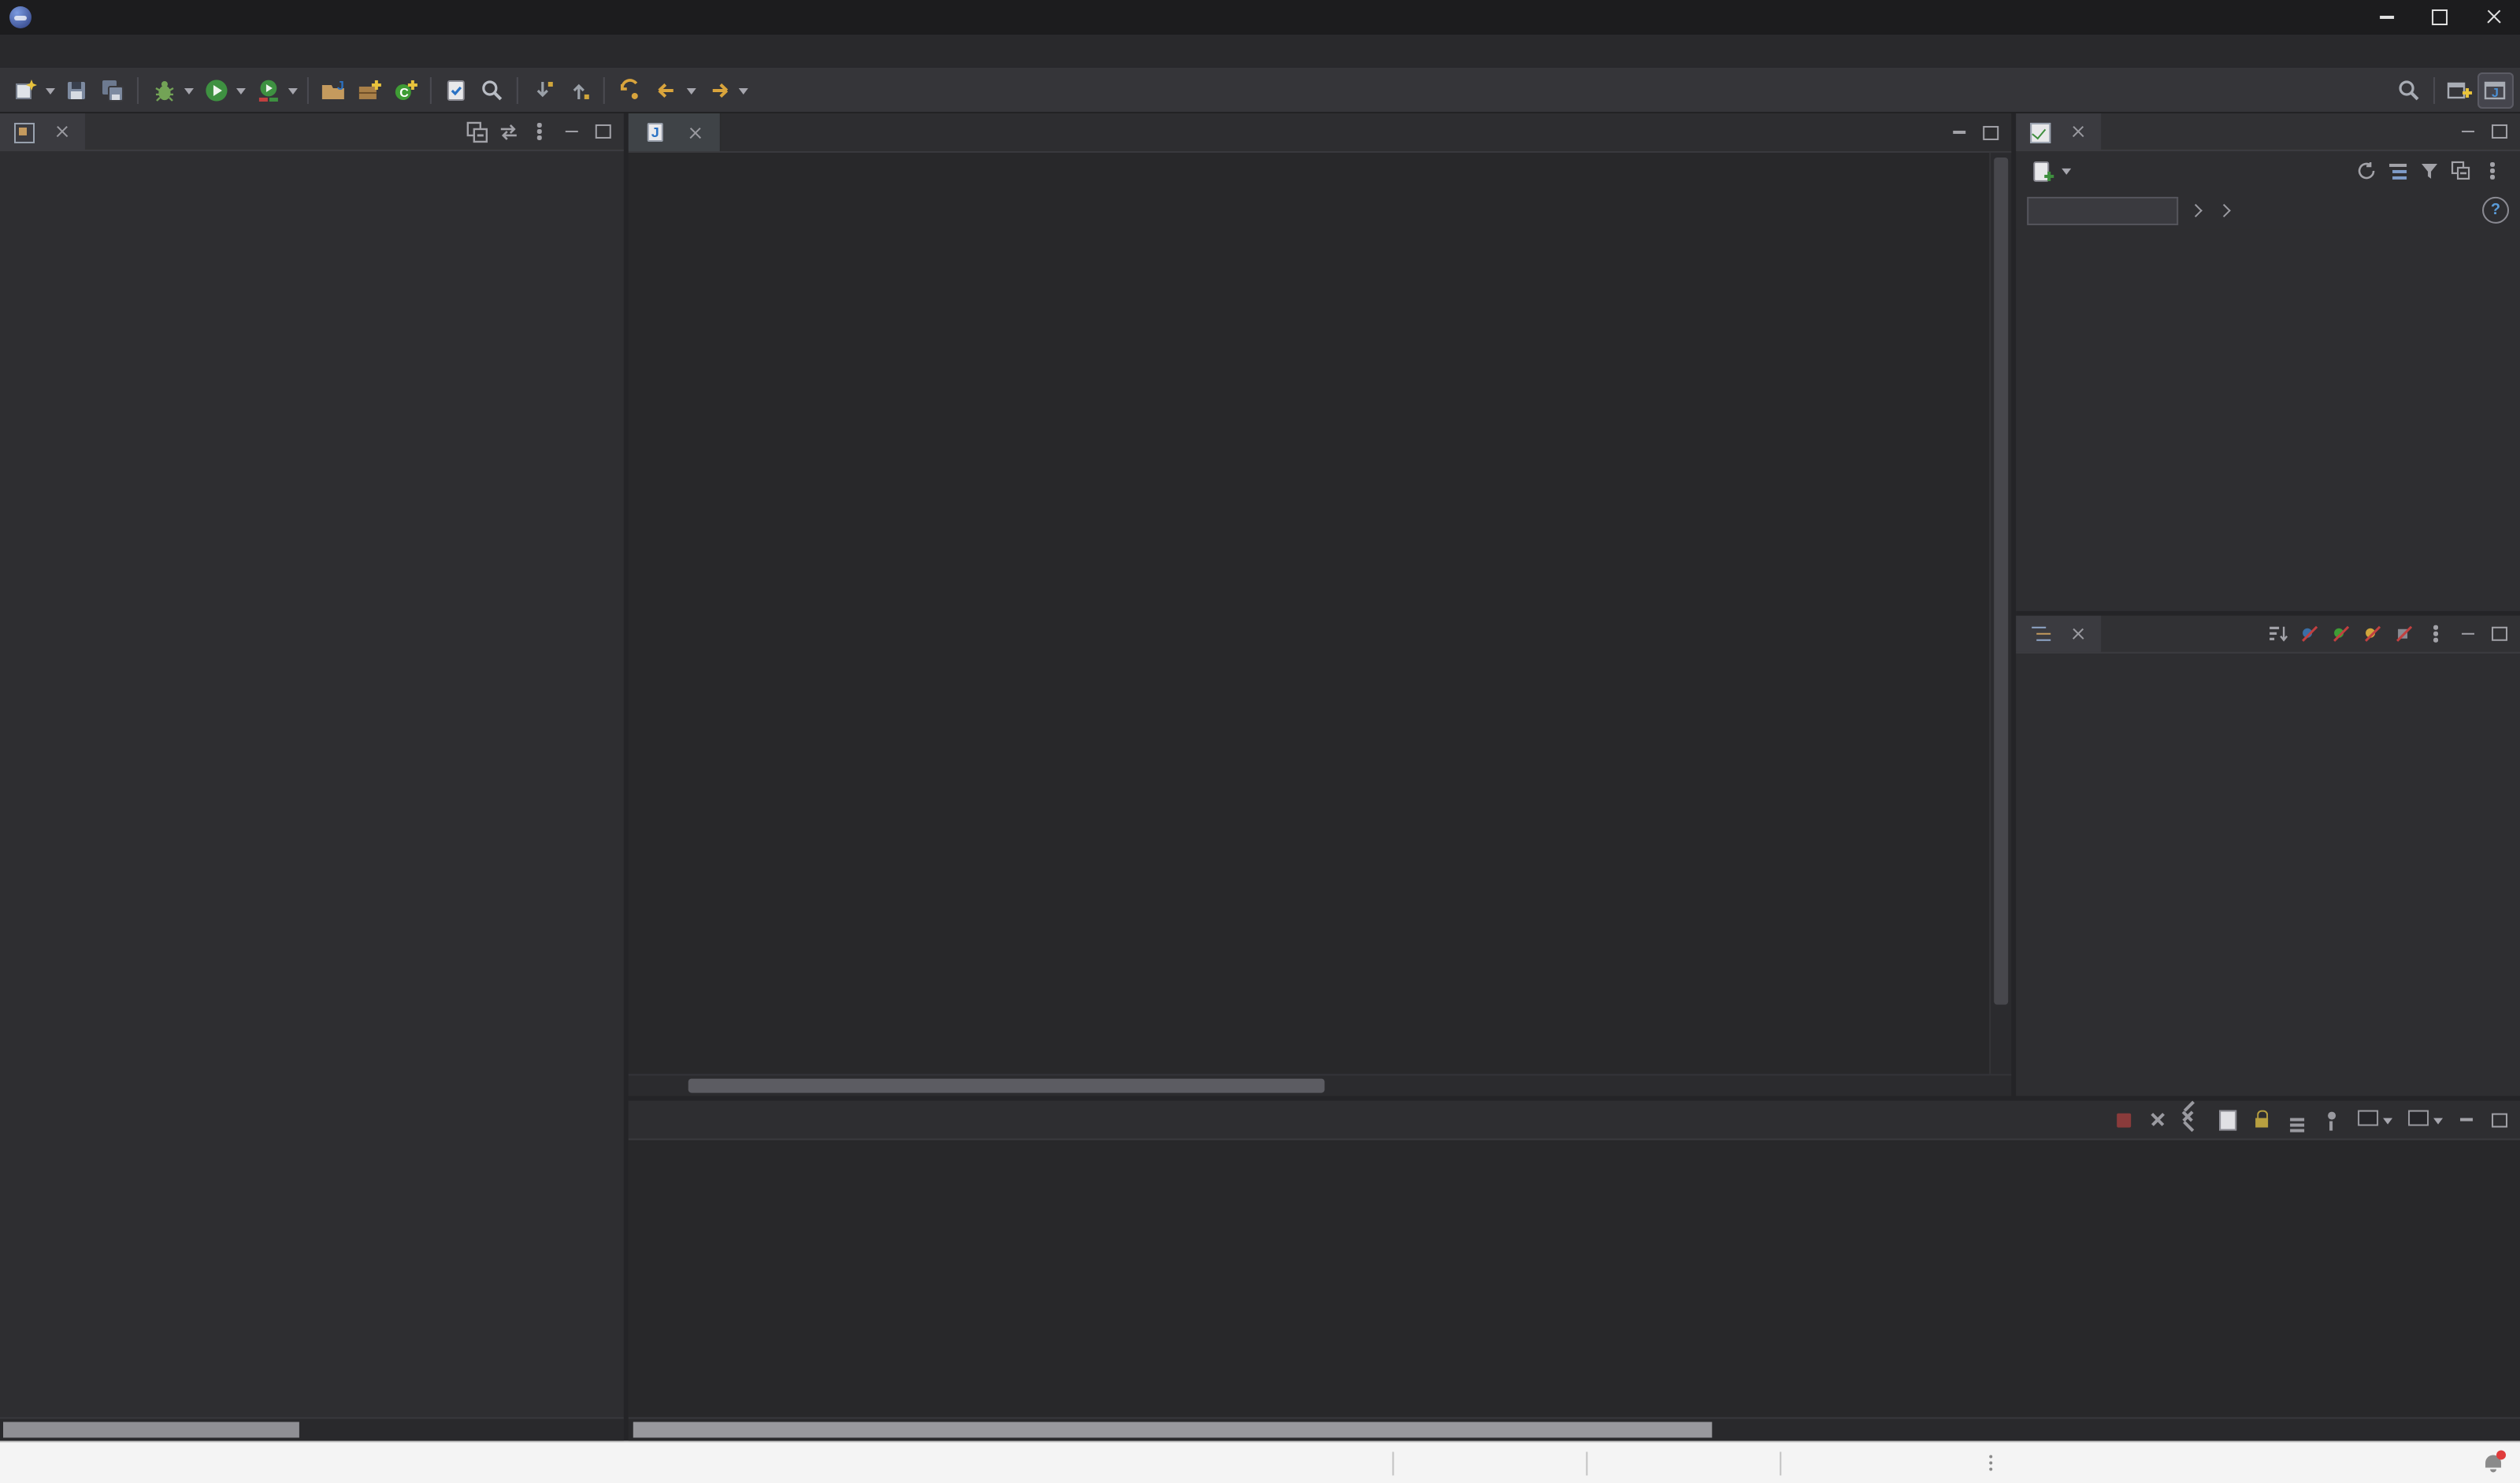 This screenshot has width=2520, height=1483. Describe the element at coordinates (726, 90) in the screenshot. I see `forward-button` at that location.